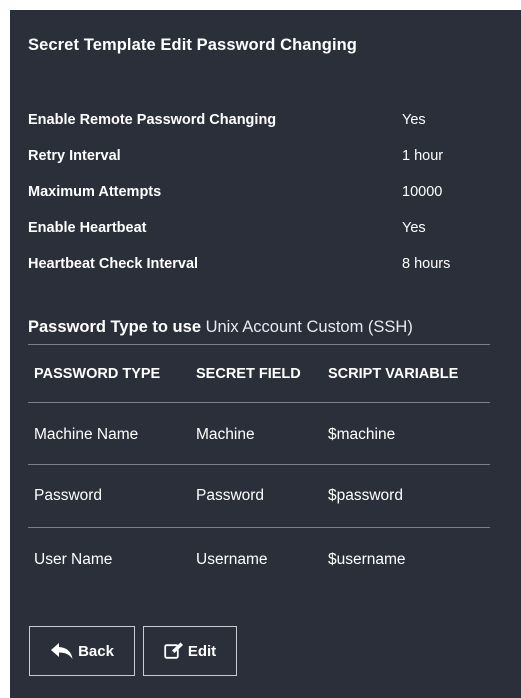 This screenshot has height=698, width=521. I want to click on edit-button-label: Edit, so click(202, 651).